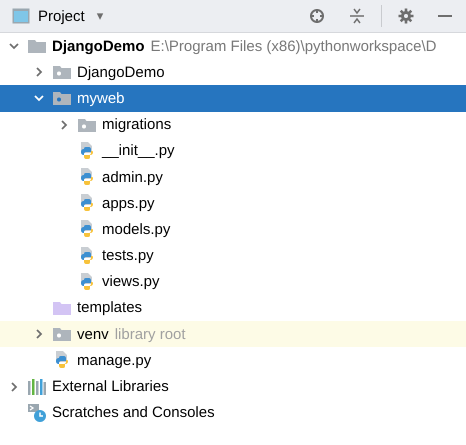 This screenshot has height=445, width=466. I want to click on tree-item-label: templates, so click(109, 307).